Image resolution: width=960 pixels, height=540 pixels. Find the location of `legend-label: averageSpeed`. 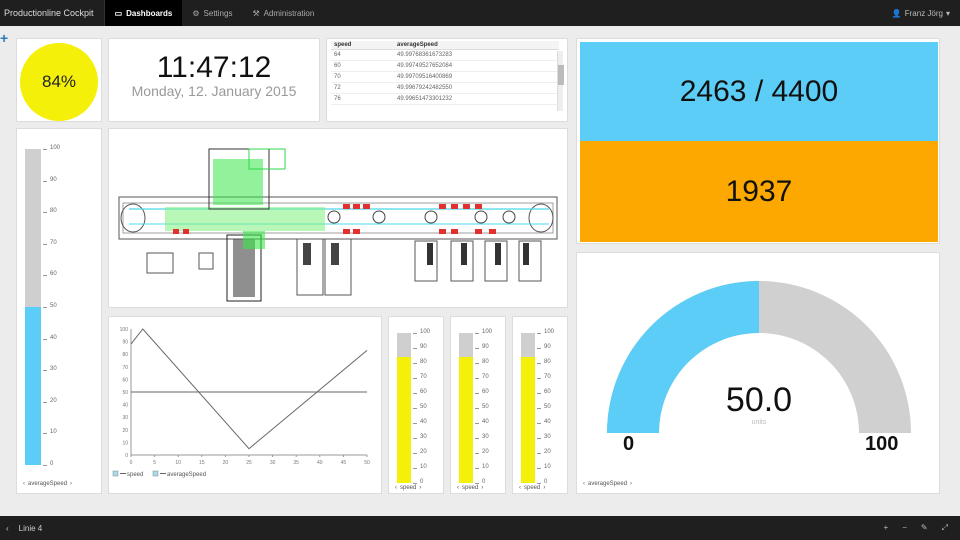

legend-label: averageSpeed is located at coordinates (186, 475).